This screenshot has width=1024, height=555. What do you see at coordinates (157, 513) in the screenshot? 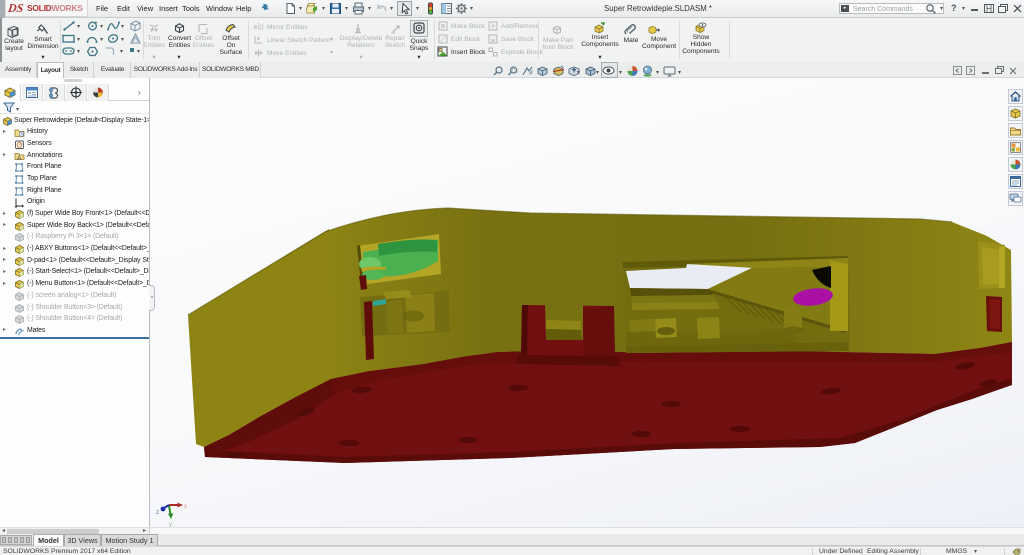
I see `svg-text: z` at bounding box center [157, 513].